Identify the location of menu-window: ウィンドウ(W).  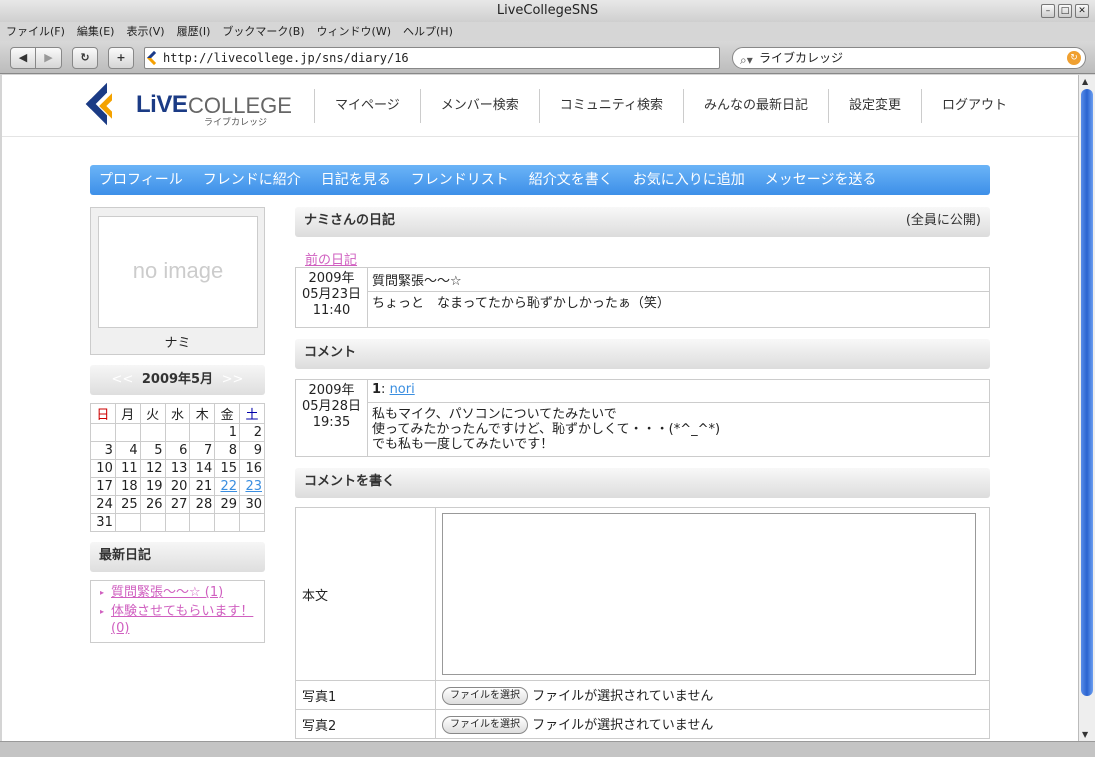
(354, 31).